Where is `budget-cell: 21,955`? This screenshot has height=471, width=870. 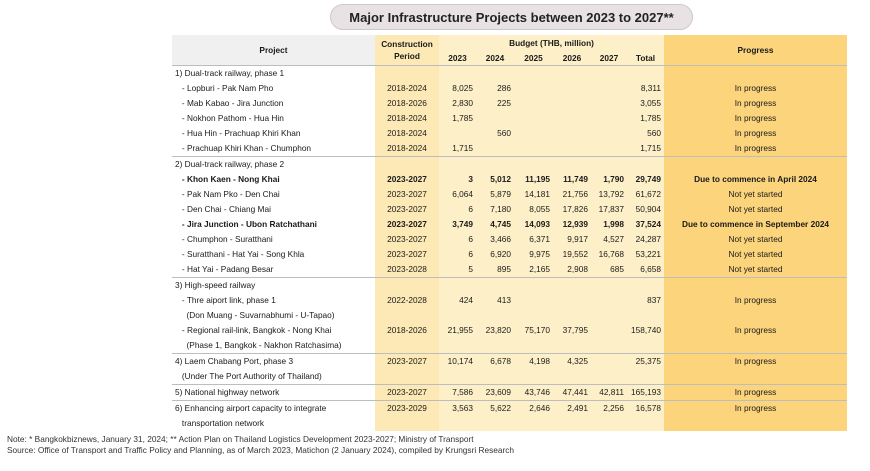 budget-cell: 21,955 is located at coordinates (457, 330).